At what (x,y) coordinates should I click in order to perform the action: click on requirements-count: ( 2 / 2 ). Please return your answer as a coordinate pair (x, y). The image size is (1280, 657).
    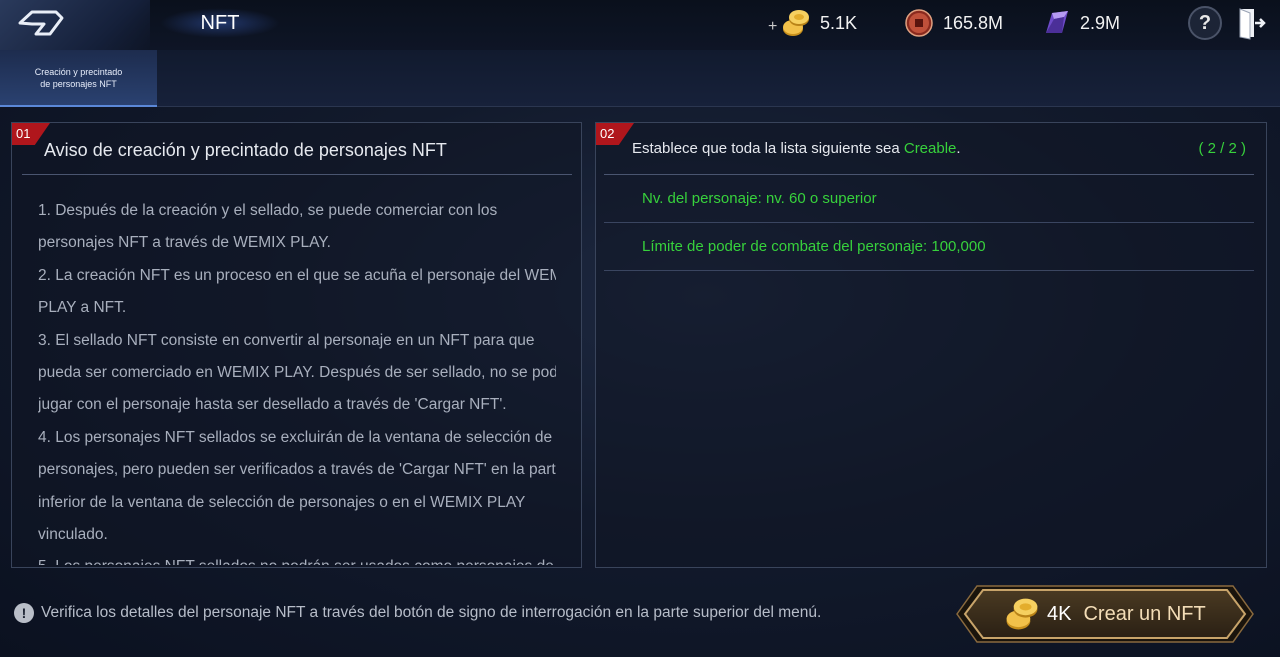
    Looking at the image, I should click on (1222, 148).